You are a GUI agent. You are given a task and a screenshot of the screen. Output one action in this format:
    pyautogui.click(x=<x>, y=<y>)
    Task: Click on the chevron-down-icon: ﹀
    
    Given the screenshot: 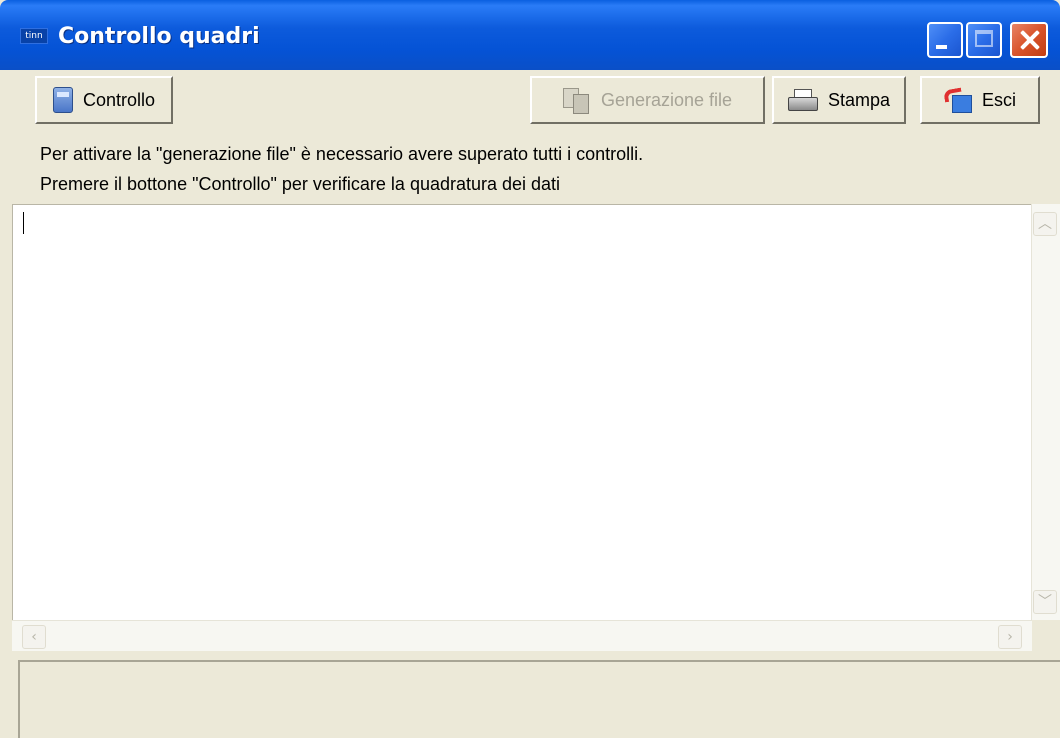 What is the action you would take?
    pyautogui.click(x=1045, y=602)
    